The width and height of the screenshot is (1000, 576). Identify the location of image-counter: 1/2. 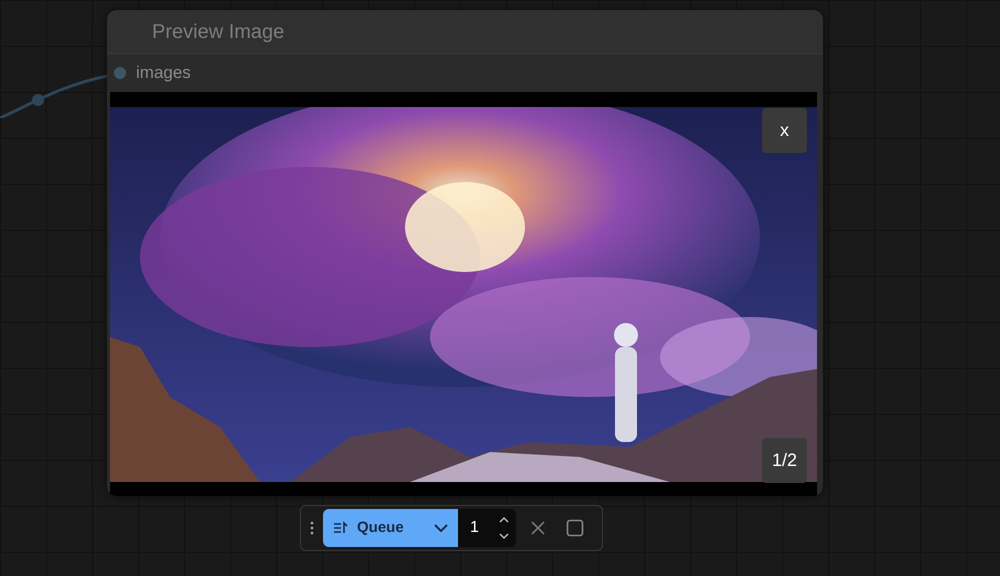
(784, 460).